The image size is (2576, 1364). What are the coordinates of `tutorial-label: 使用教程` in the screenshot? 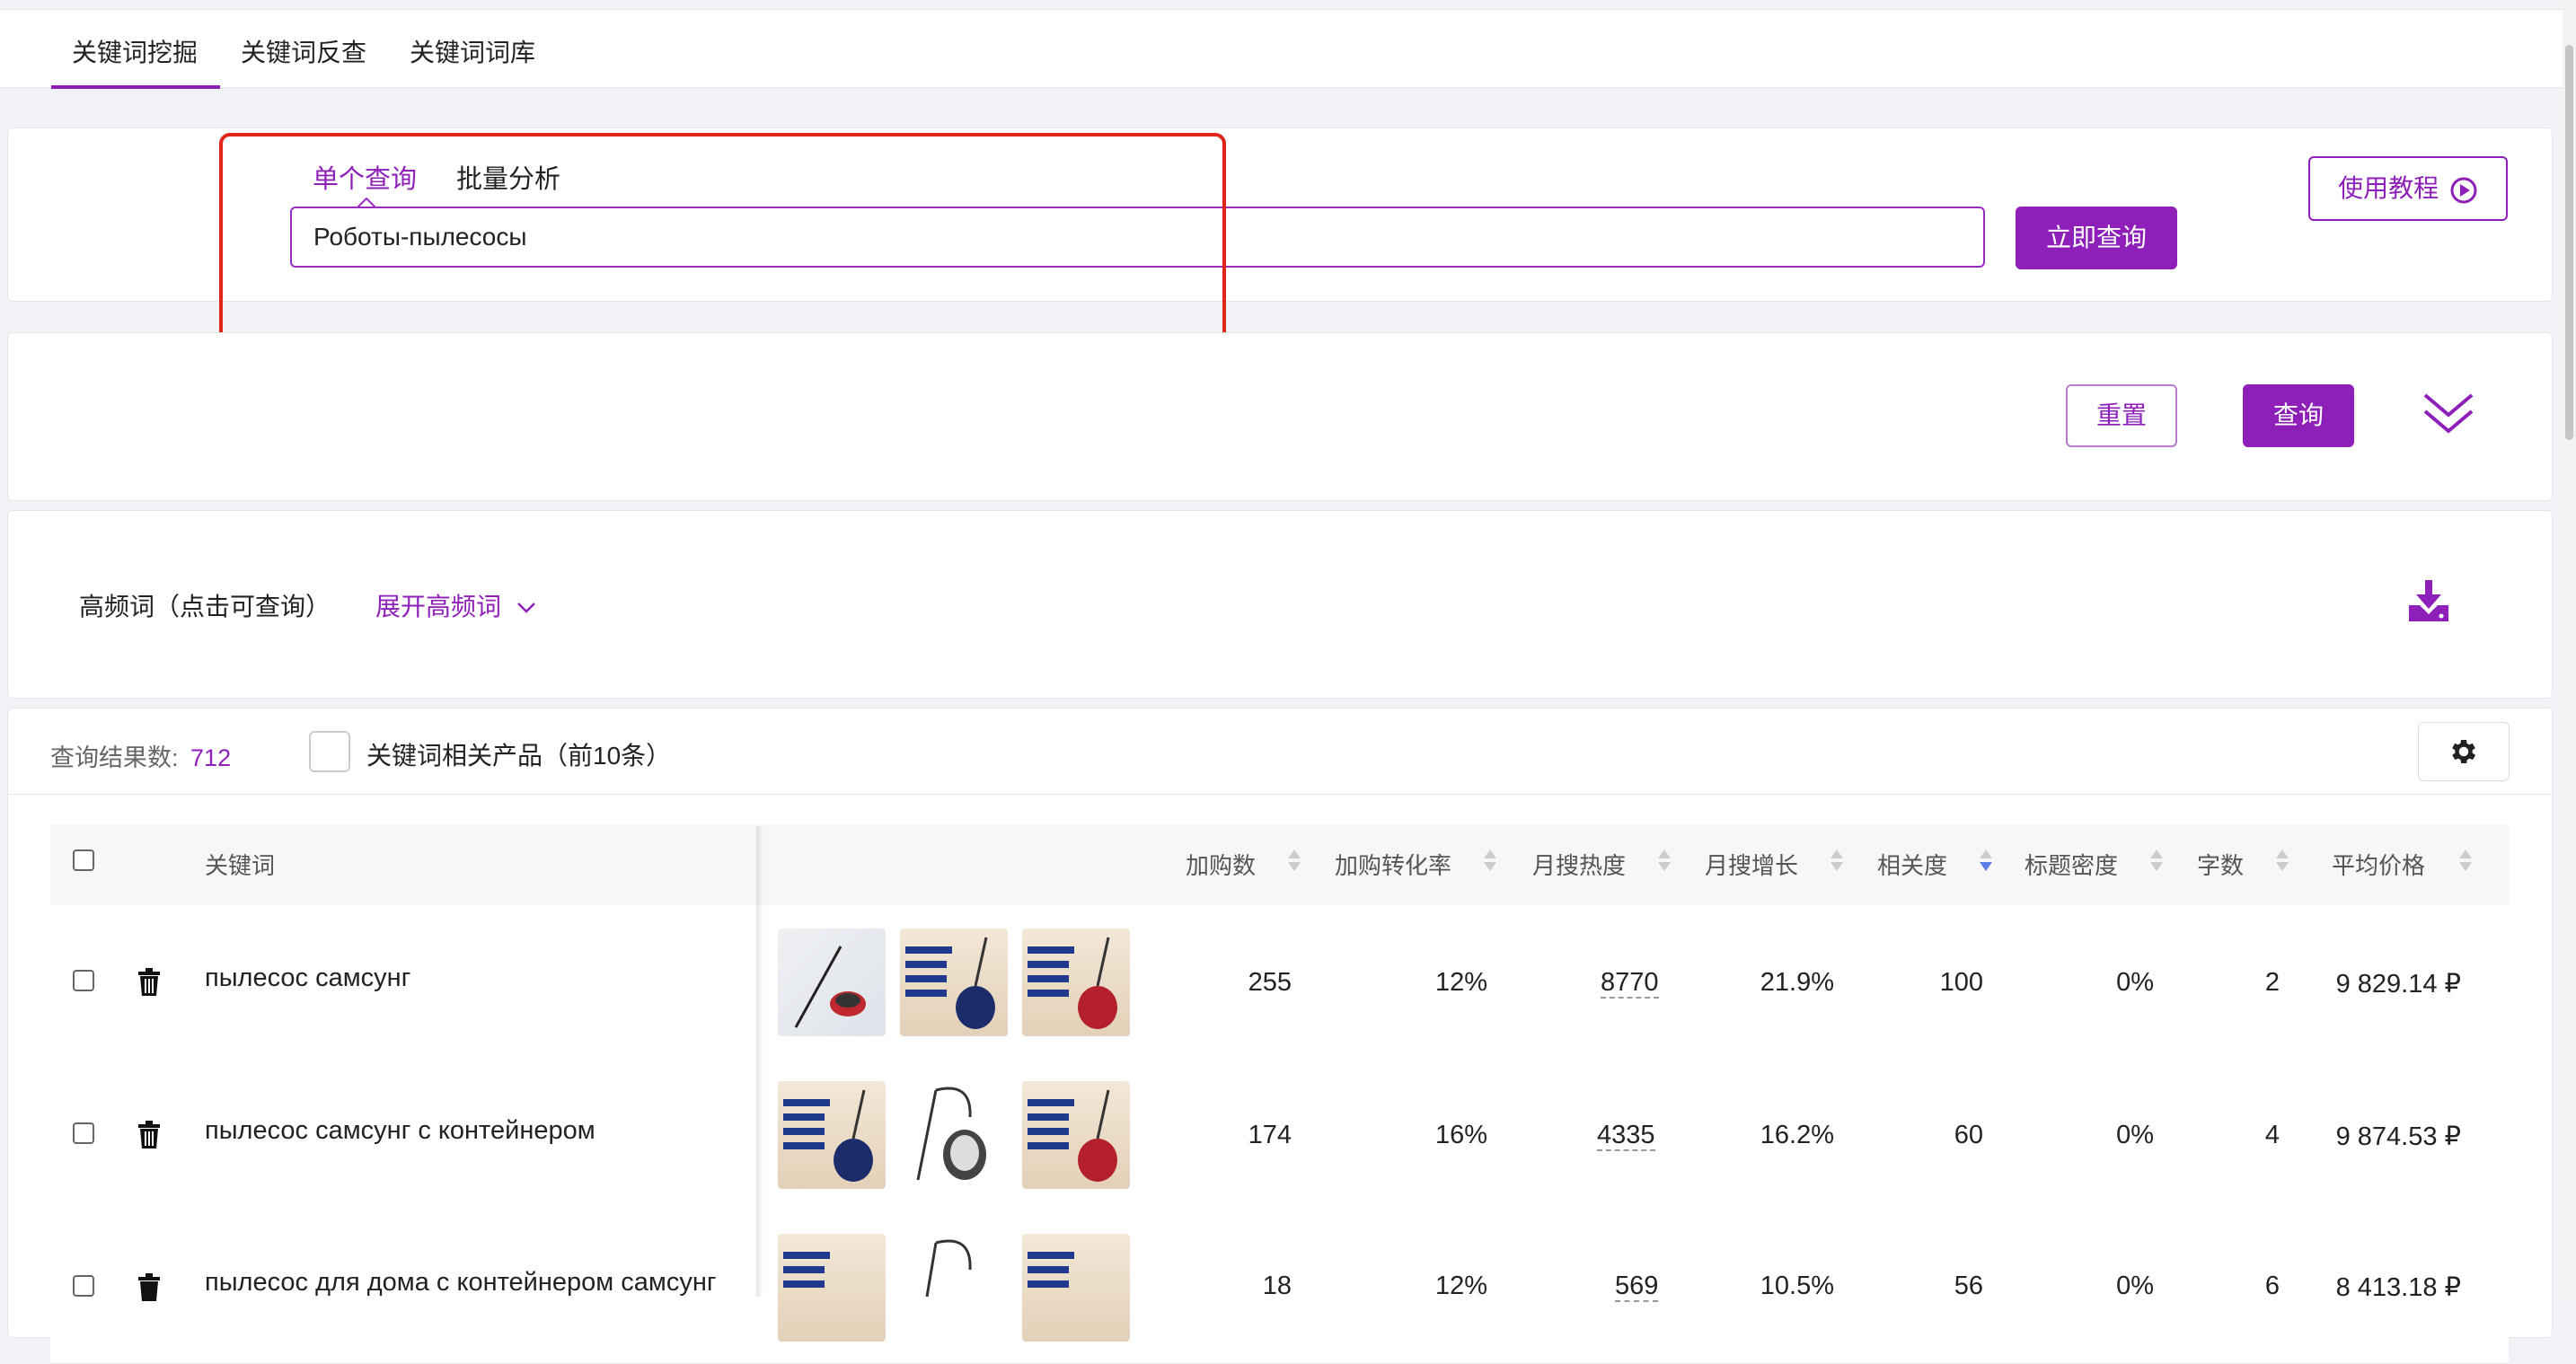 It's located at (2388, 188).